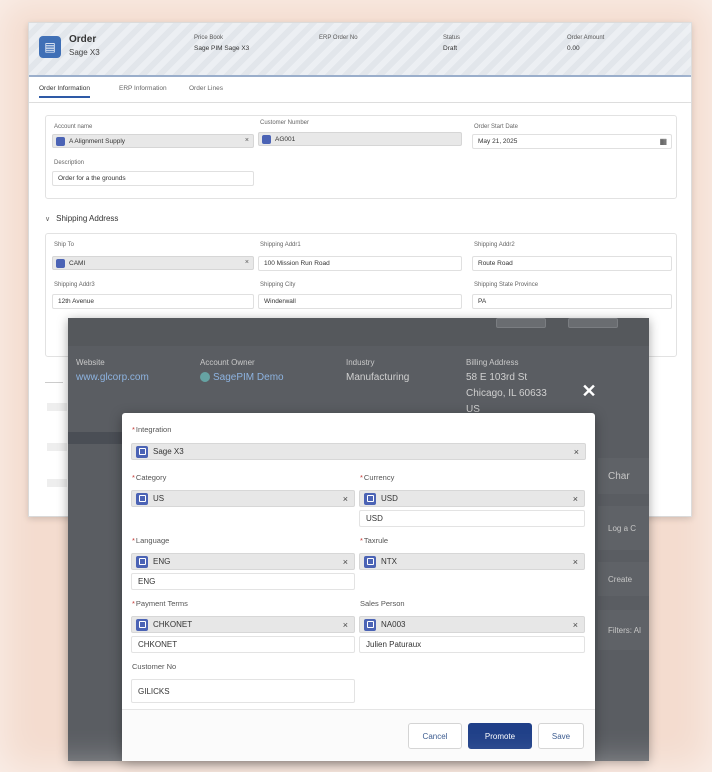  I want to click on shipping-addr3-value: 12th Avenue, so click(76, 301).